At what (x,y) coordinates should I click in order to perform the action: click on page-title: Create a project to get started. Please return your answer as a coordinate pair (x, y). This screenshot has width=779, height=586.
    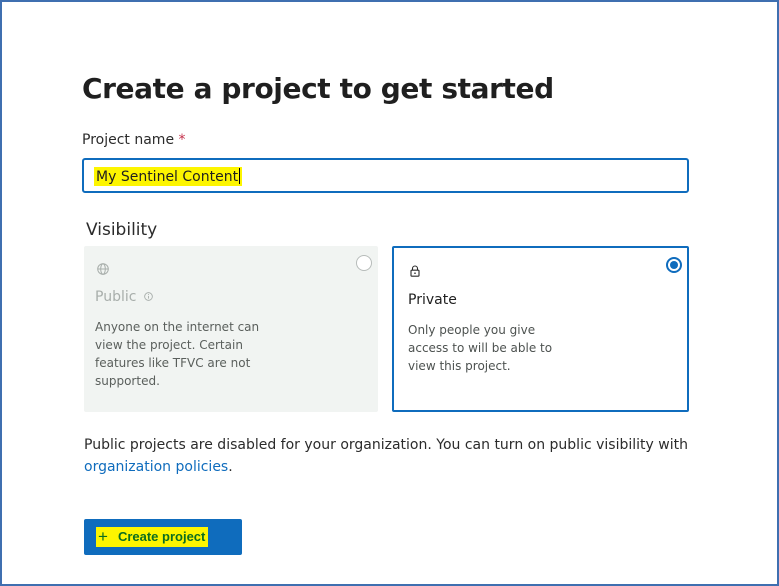
    Looking at the image, I should click on (318, 88).